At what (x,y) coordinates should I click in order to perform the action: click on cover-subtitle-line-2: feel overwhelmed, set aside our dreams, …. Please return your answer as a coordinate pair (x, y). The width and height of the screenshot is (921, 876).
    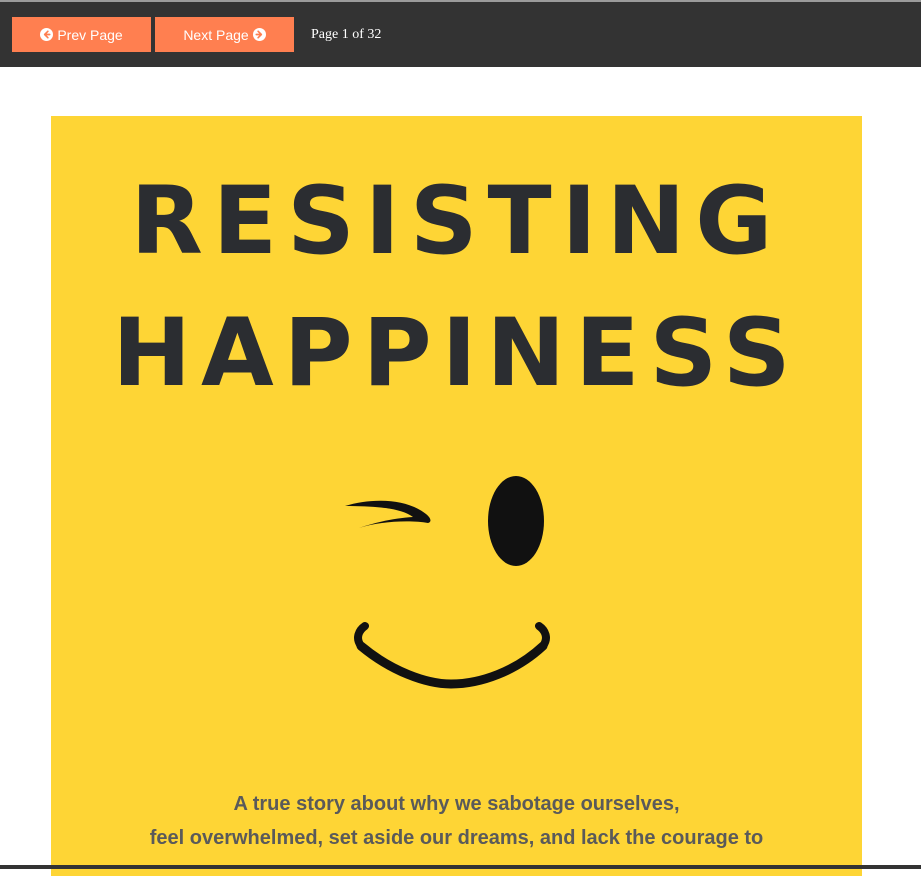
    Looking at the image, I should click on (456, 838).